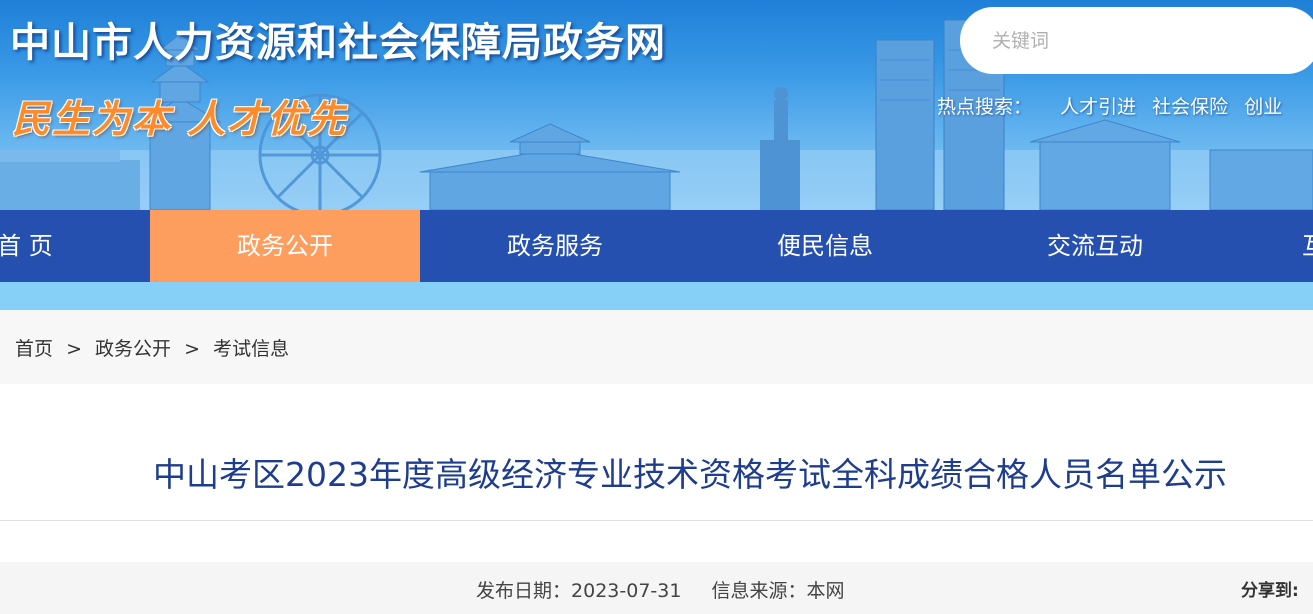  What do you see at coordinates (338, 43) in the screenshot?
I see `site-title: 中山市人力资源和社会保障局政务网` at bounding box center [338, 43].